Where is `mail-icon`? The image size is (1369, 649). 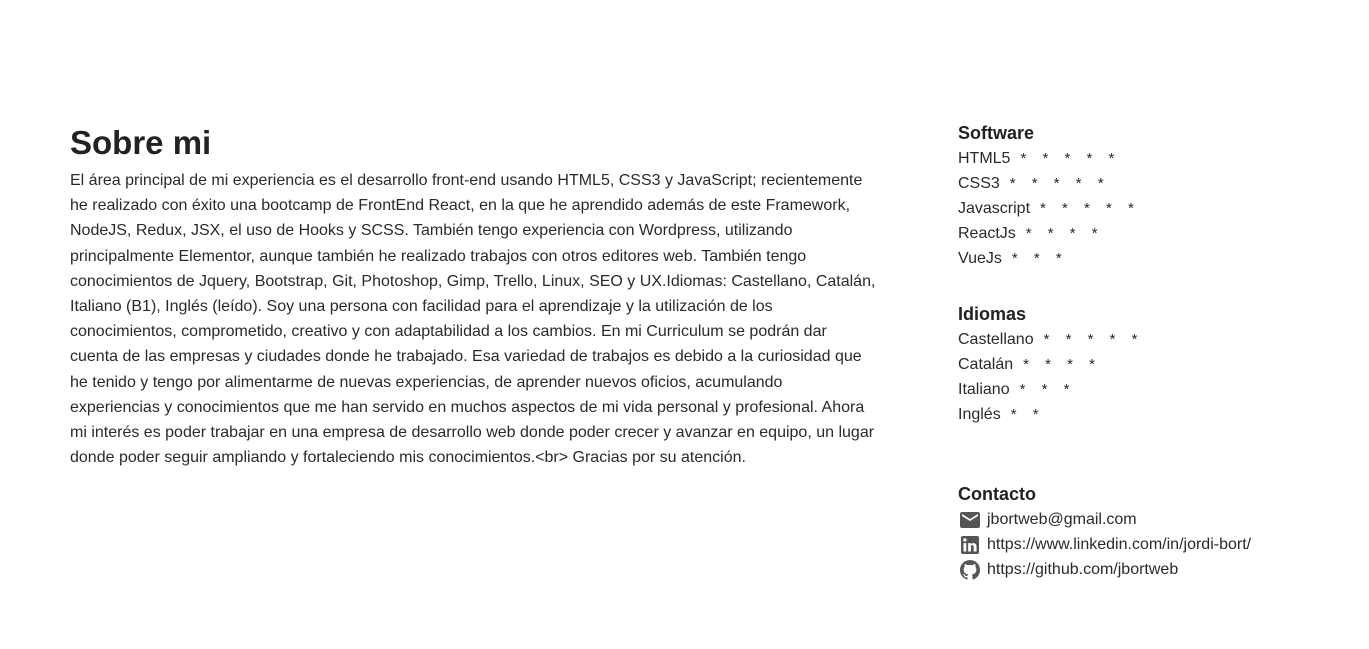
mail-icon is located at coordinates (970, 520).